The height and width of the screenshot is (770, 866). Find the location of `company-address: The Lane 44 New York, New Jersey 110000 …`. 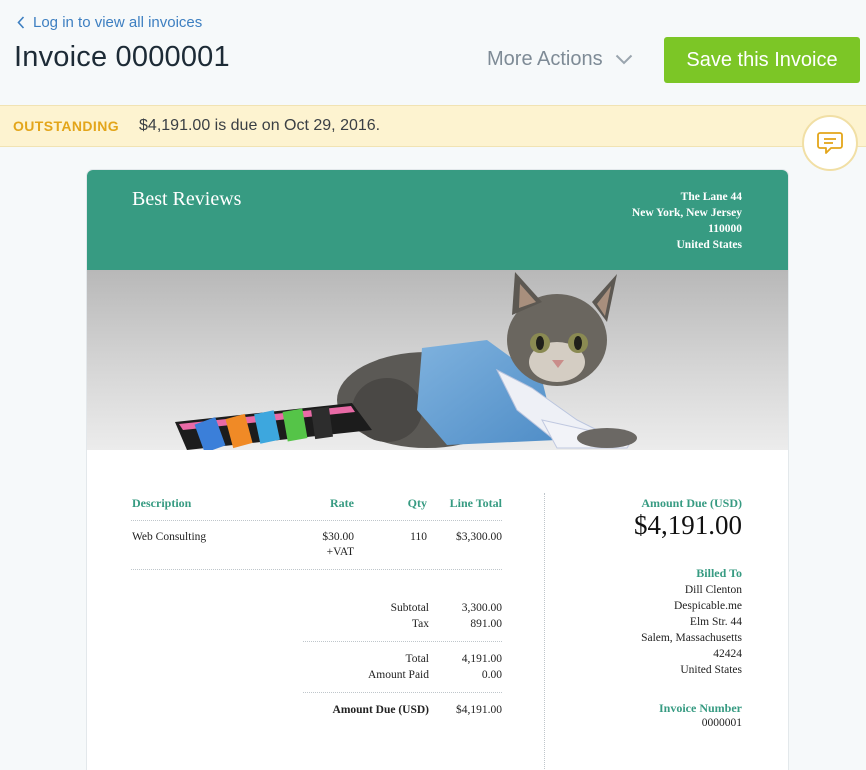

company-address: The Lane 44 New York, New Jersey 110000 … is located at coordinates (687, 221).